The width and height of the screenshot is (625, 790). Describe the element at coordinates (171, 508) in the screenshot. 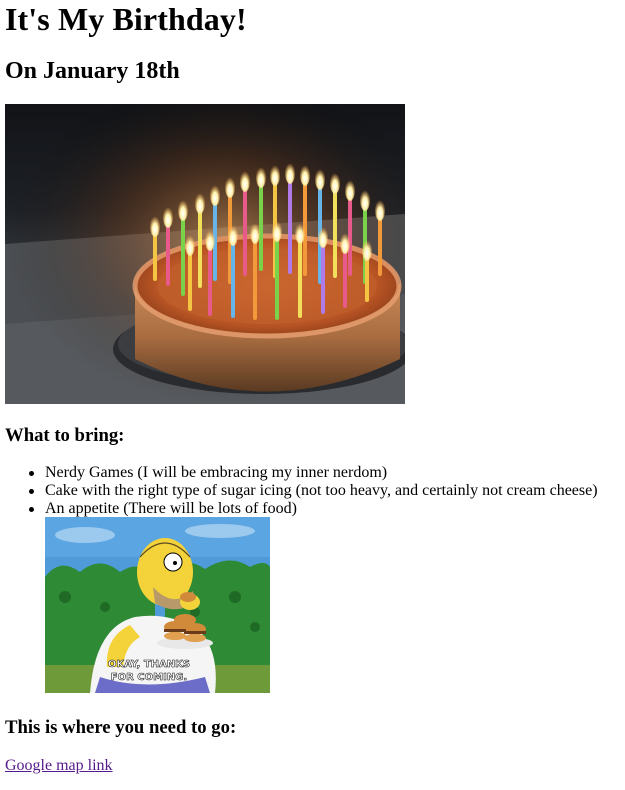

I see `list-item-label: An appetite (There will be lots of food)` at that location.